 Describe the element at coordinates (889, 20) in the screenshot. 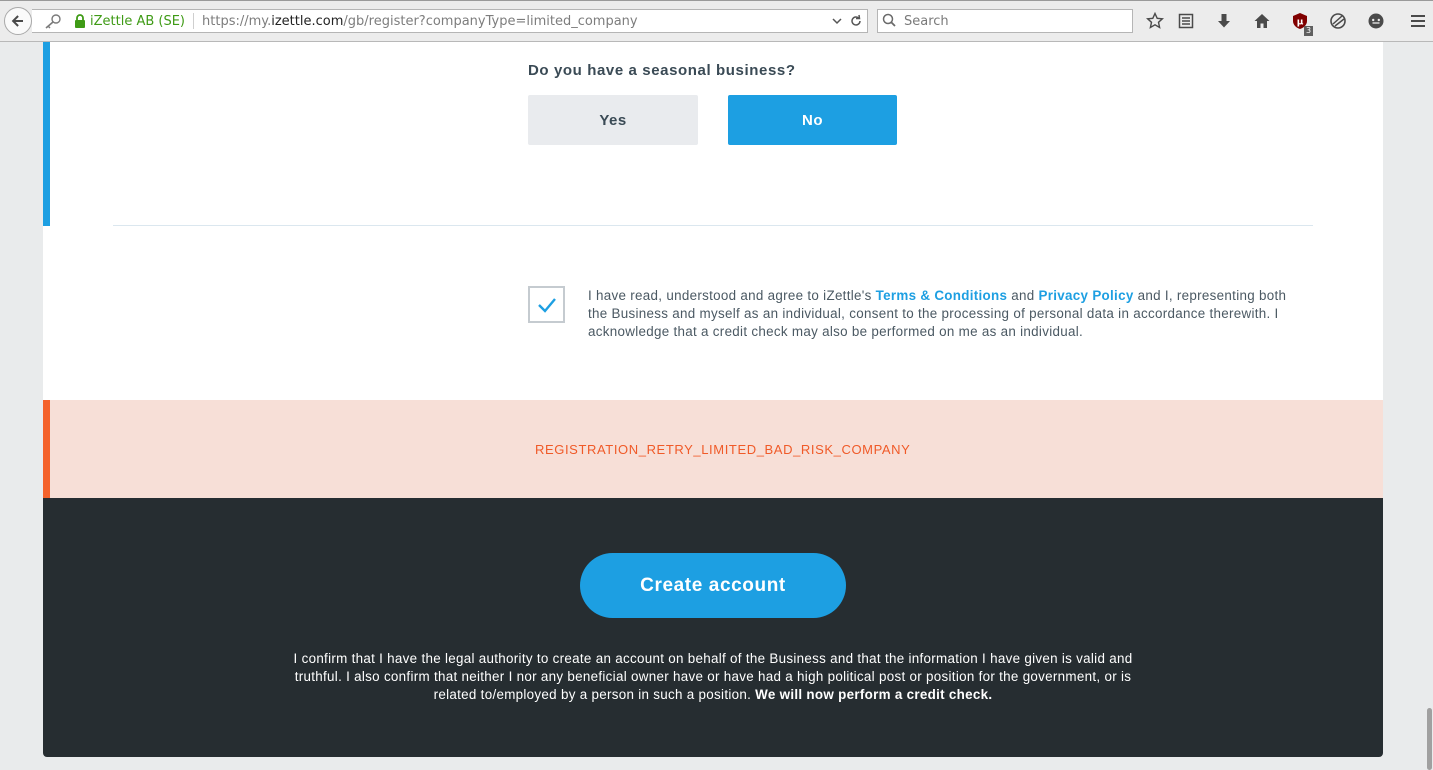

I see `search-icon` at that location.